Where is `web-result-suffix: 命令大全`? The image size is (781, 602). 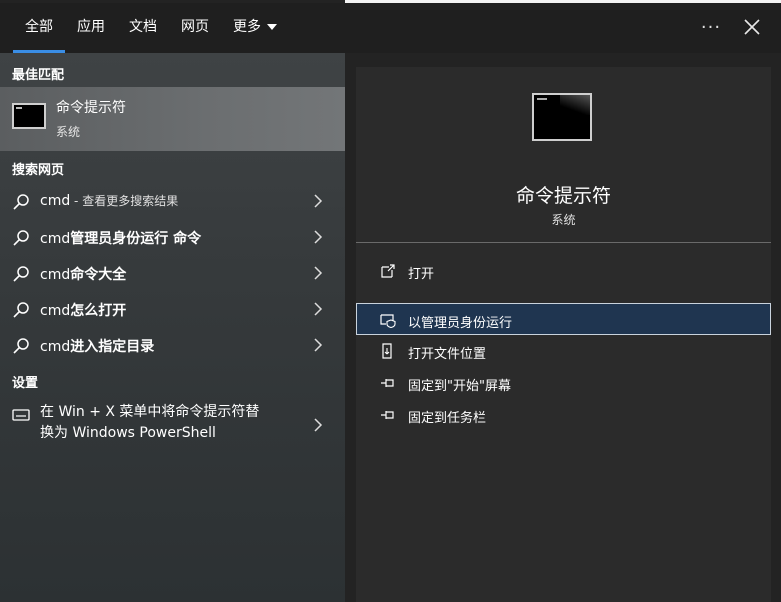
web-result-suffix: 命令大全 is located at coordinates (98, 275).